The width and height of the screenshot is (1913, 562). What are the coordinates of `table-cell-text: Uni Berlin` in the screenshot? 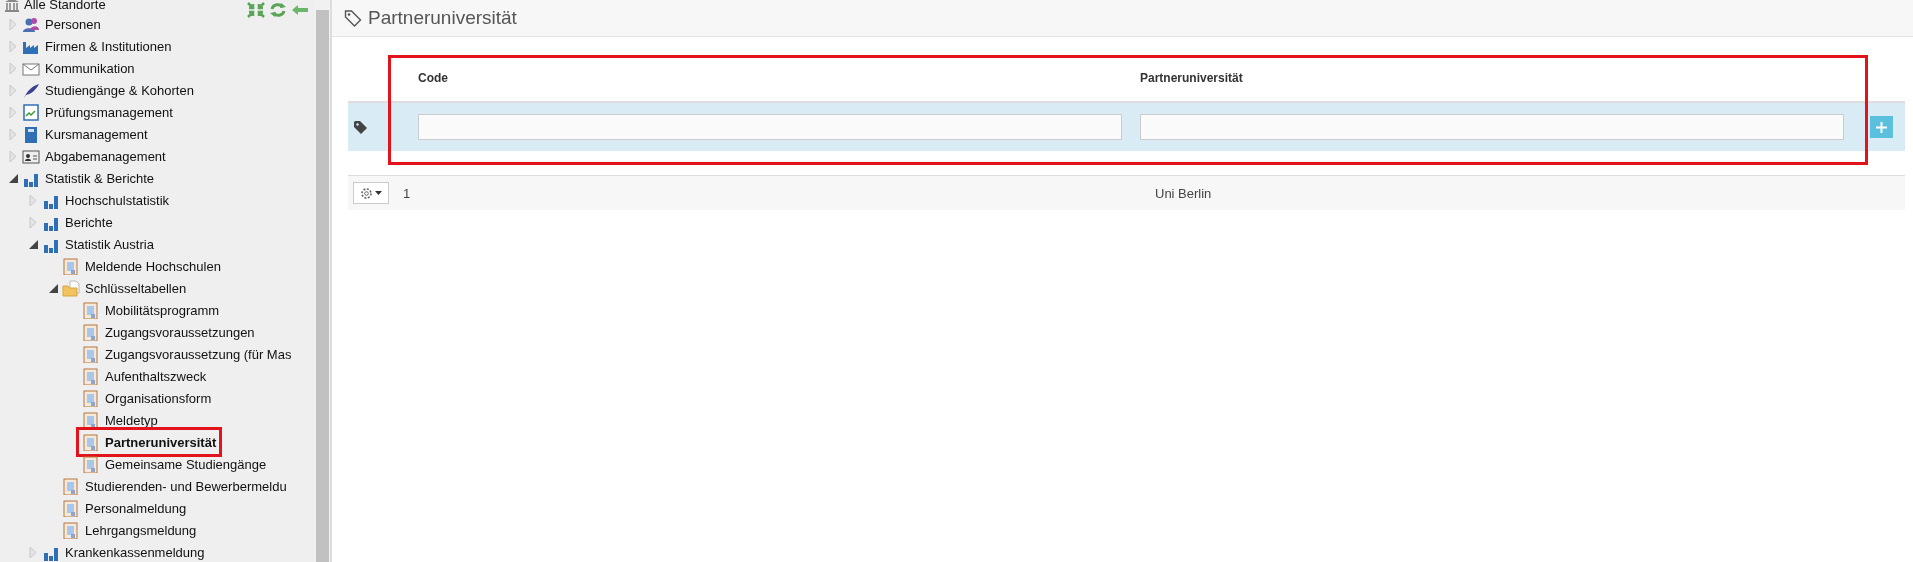 It's located at (1184, 193).